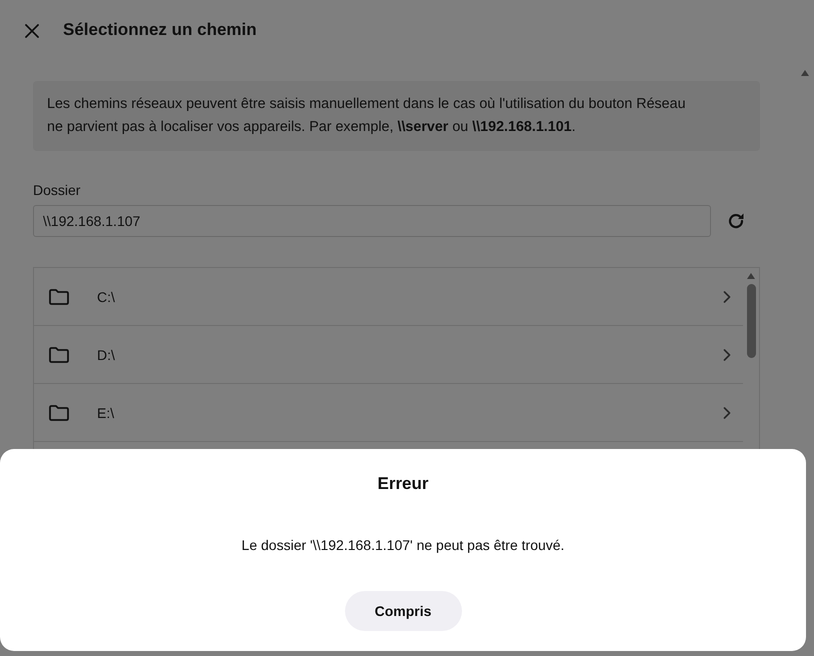 This screenshot has height=656, width=814. What do you see at coordinates (372, 221) in the screenshot?
I see `folder-path-field: \\192.168.1.107` at bounding box center [372, 221].